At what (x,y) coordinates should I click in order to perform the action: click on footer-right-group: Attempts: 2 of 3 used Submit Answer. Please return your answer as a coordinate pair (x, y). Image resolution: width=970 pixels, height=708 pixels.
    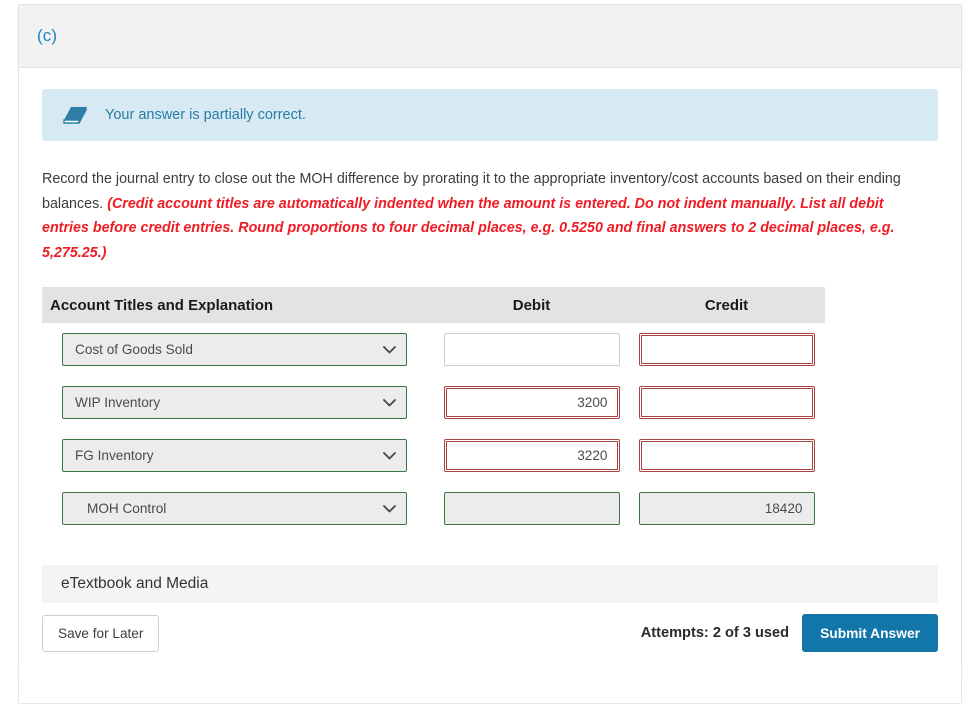
    Looking at the image, I should click on (789, 633).